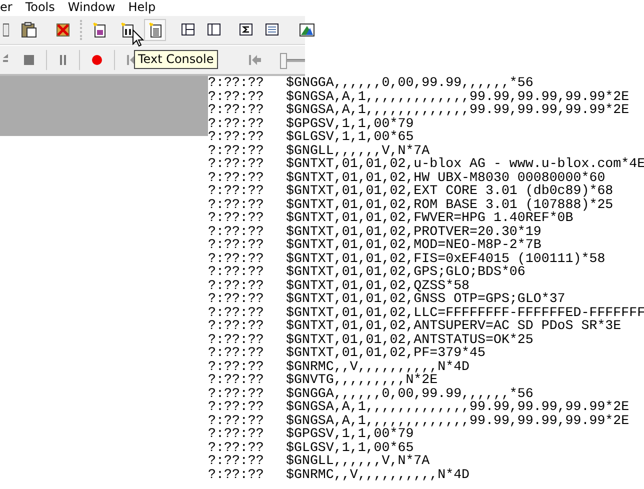 The width and height of the screenshot is (644, 489). I want to click on console-line: $GNTXT,01,01,02,FIS=0xEF4015 (100111)*58, so click(446, 258).